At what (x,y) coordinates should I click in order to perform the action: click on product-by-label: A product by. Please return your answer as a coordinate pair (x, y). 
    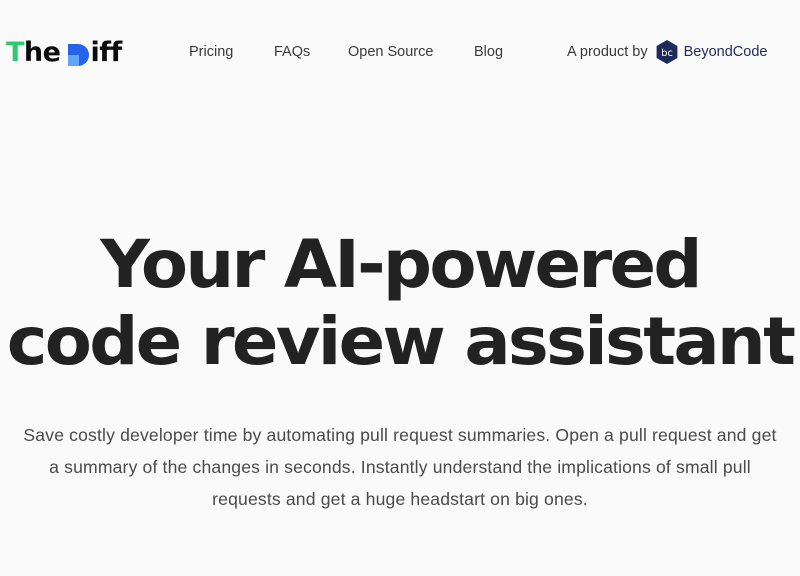
    Looking at the image, I should click on (607, 52).